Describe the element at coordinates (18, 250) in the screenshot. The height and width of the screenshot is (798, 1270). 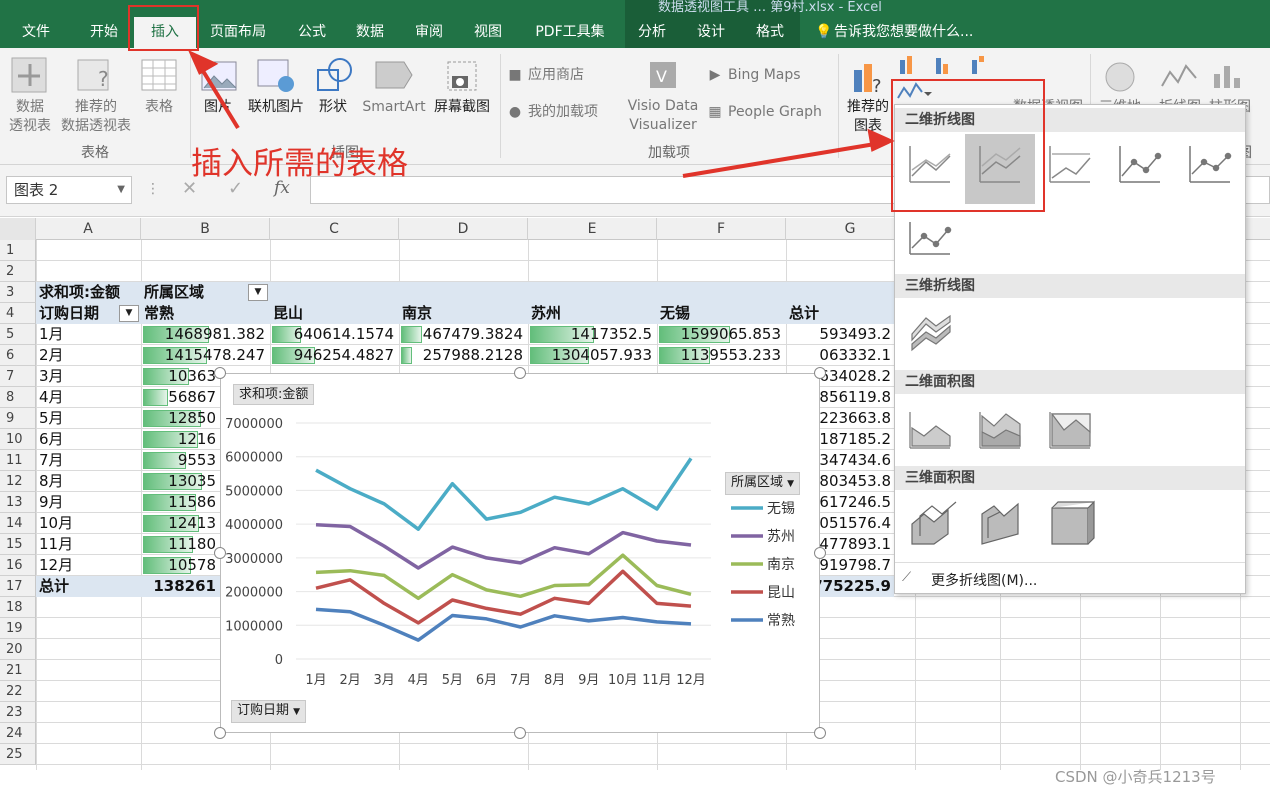
I see `row-header: 1` at that location.